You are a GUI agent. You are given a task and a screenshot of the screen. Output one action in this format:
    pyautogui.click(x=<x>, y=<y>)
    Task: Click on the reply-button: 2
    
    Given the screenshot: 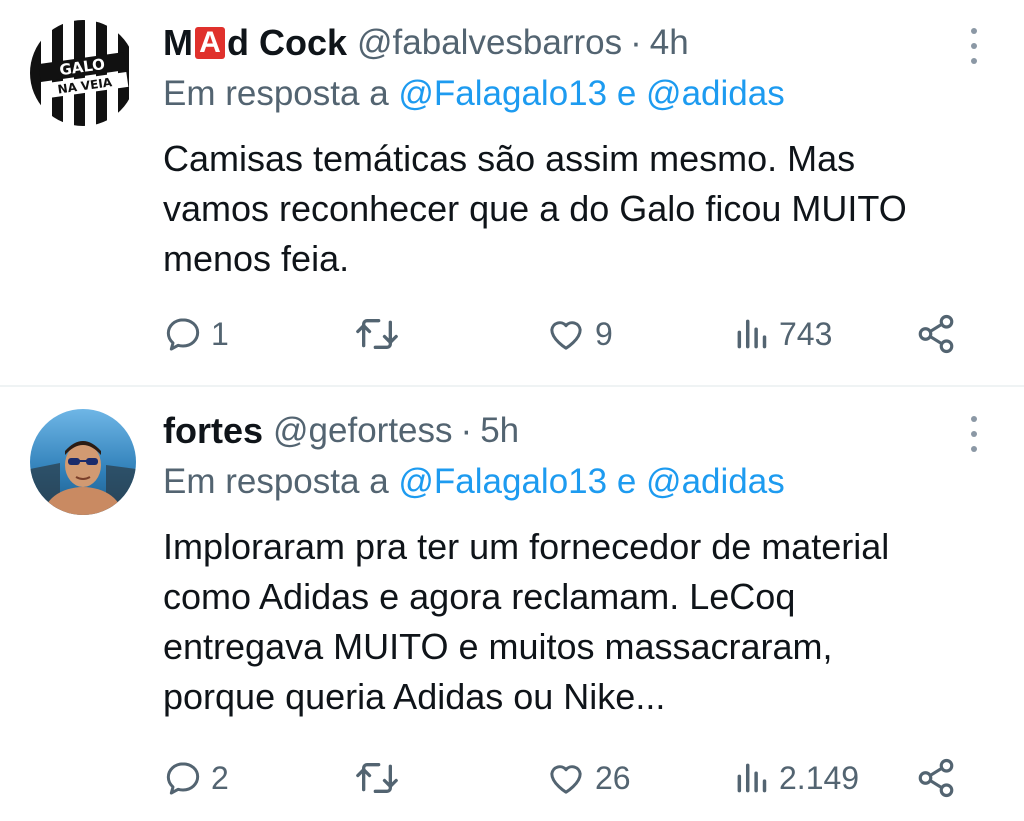 What is the action you would take?
    pyautogui.click(x=196, y=778)
    